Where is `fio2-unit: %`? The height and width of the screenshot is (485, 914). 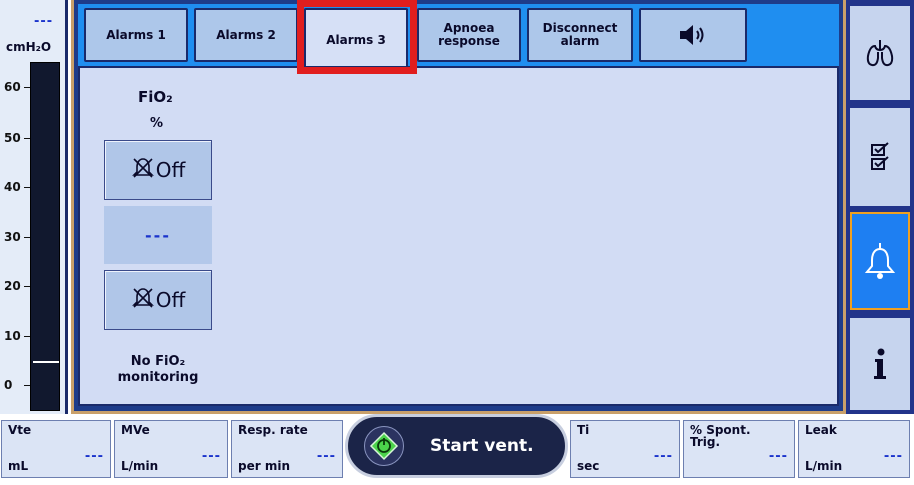
fio2-unit: % is located at coordinates (157, 123).